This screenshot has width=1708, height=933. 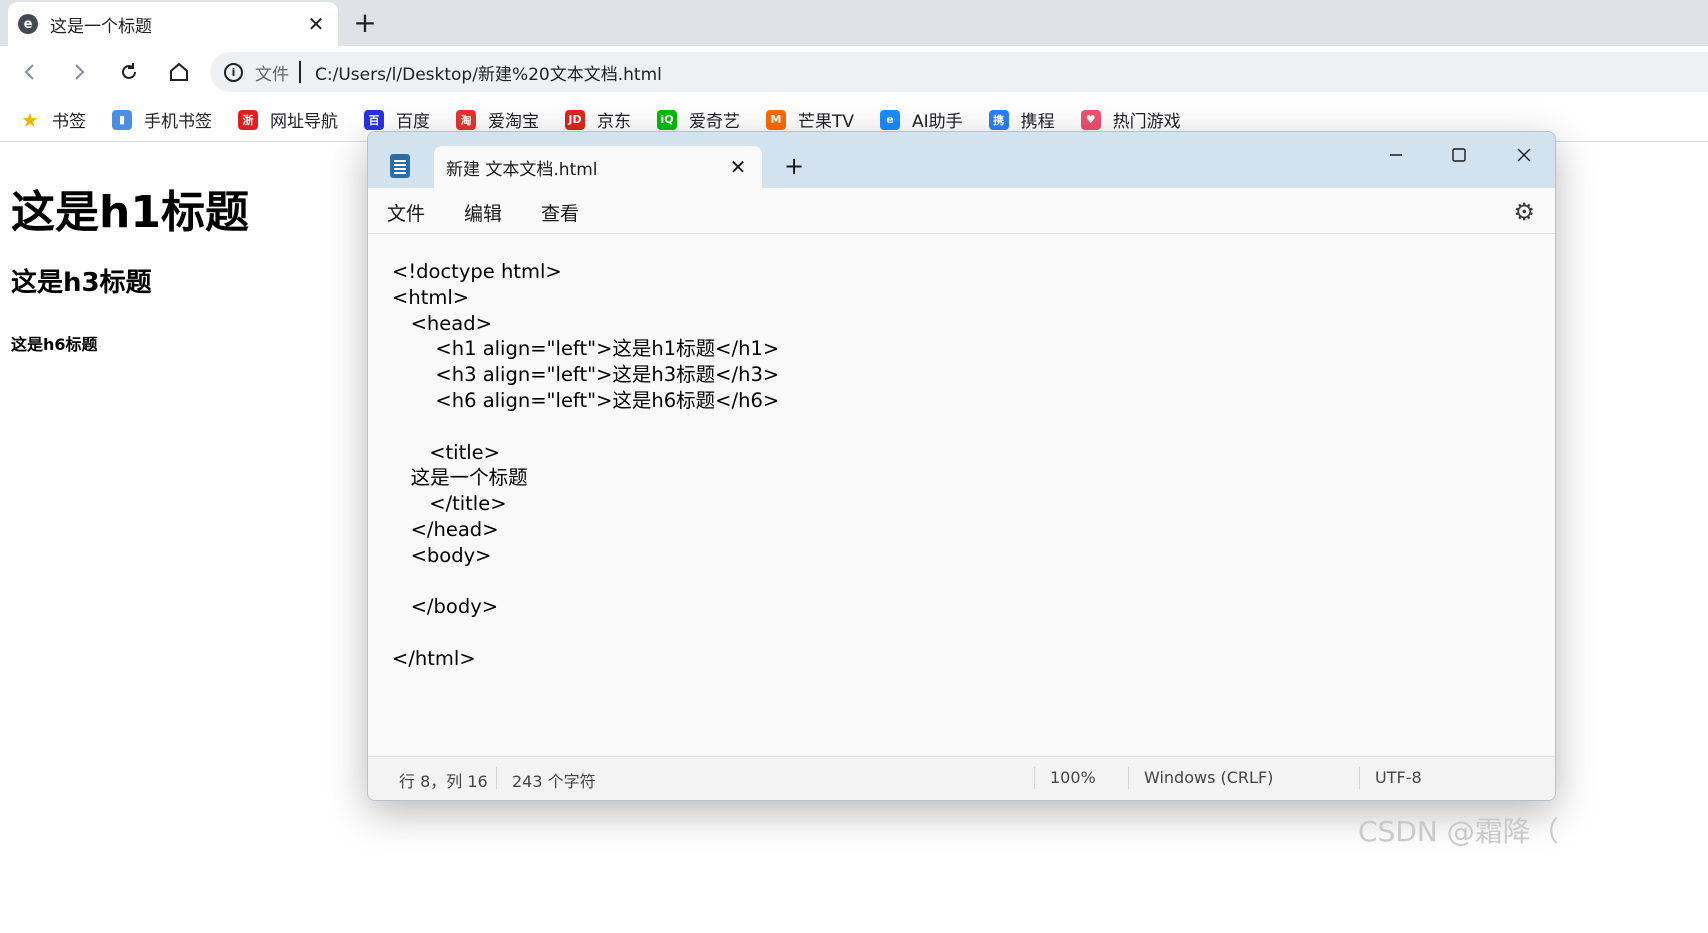 I want to click on ctrip-icon: 携, so click(x=998, y=119).